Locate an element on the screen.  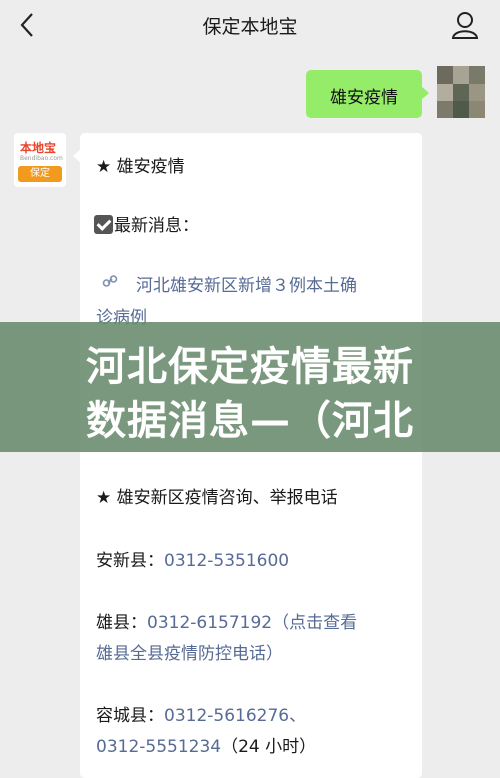
anxin-phone-link: 0312-5351600 is located at coordinates (226, 561).